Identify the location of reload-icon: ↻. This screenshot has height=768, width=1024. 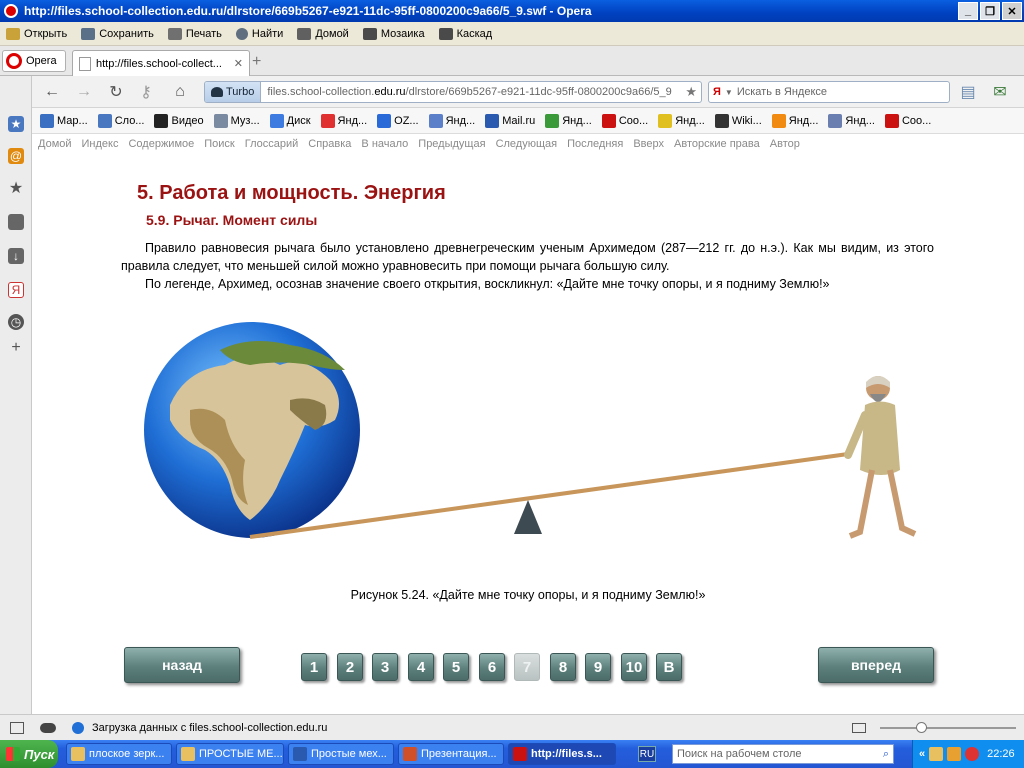
(116, 92).